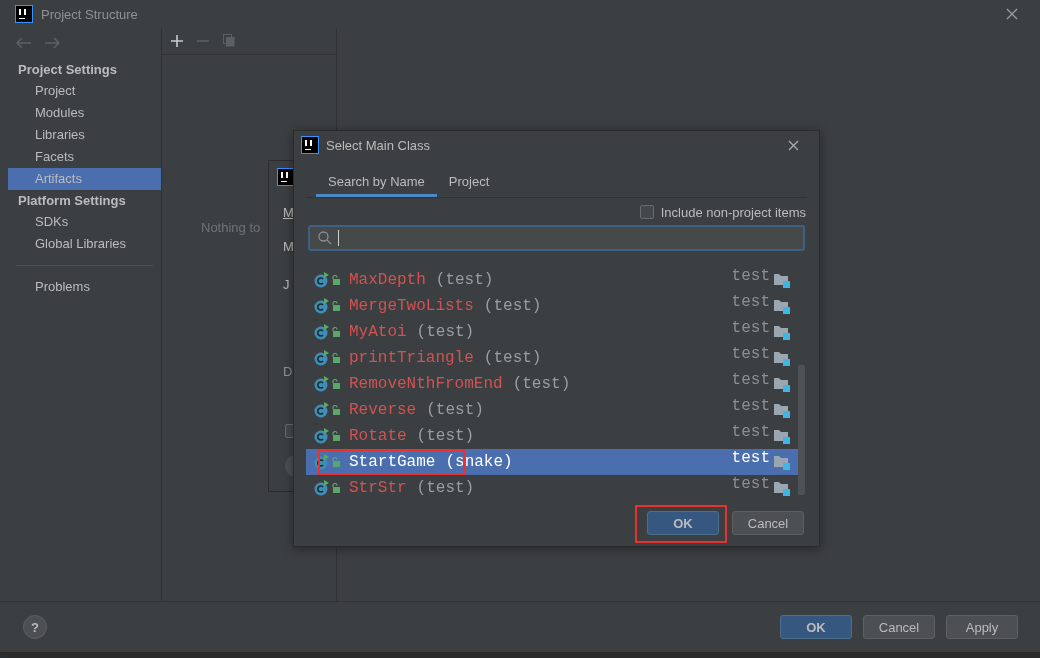 Image resolution: width=1040 pixels, height=658 pixels. What do you see at coordinates (379, 145) in the screenshot?
I see `dialog-title: Select Main Class` at bounding box center [379, 145].